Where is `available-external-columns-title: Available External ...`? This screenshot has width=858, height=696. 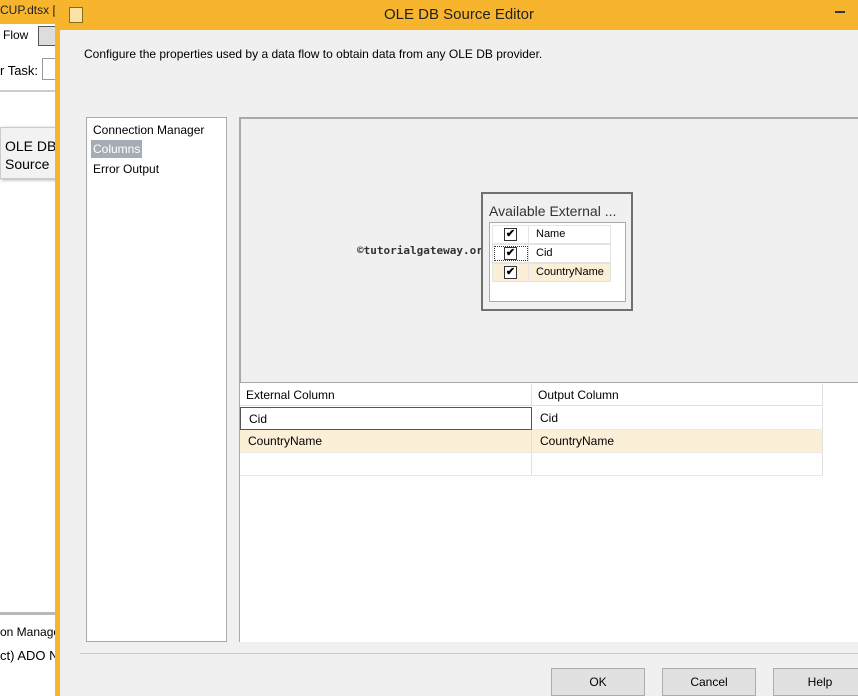 available-external-columns-title: Available External ... is located at coordinates (553, 211).